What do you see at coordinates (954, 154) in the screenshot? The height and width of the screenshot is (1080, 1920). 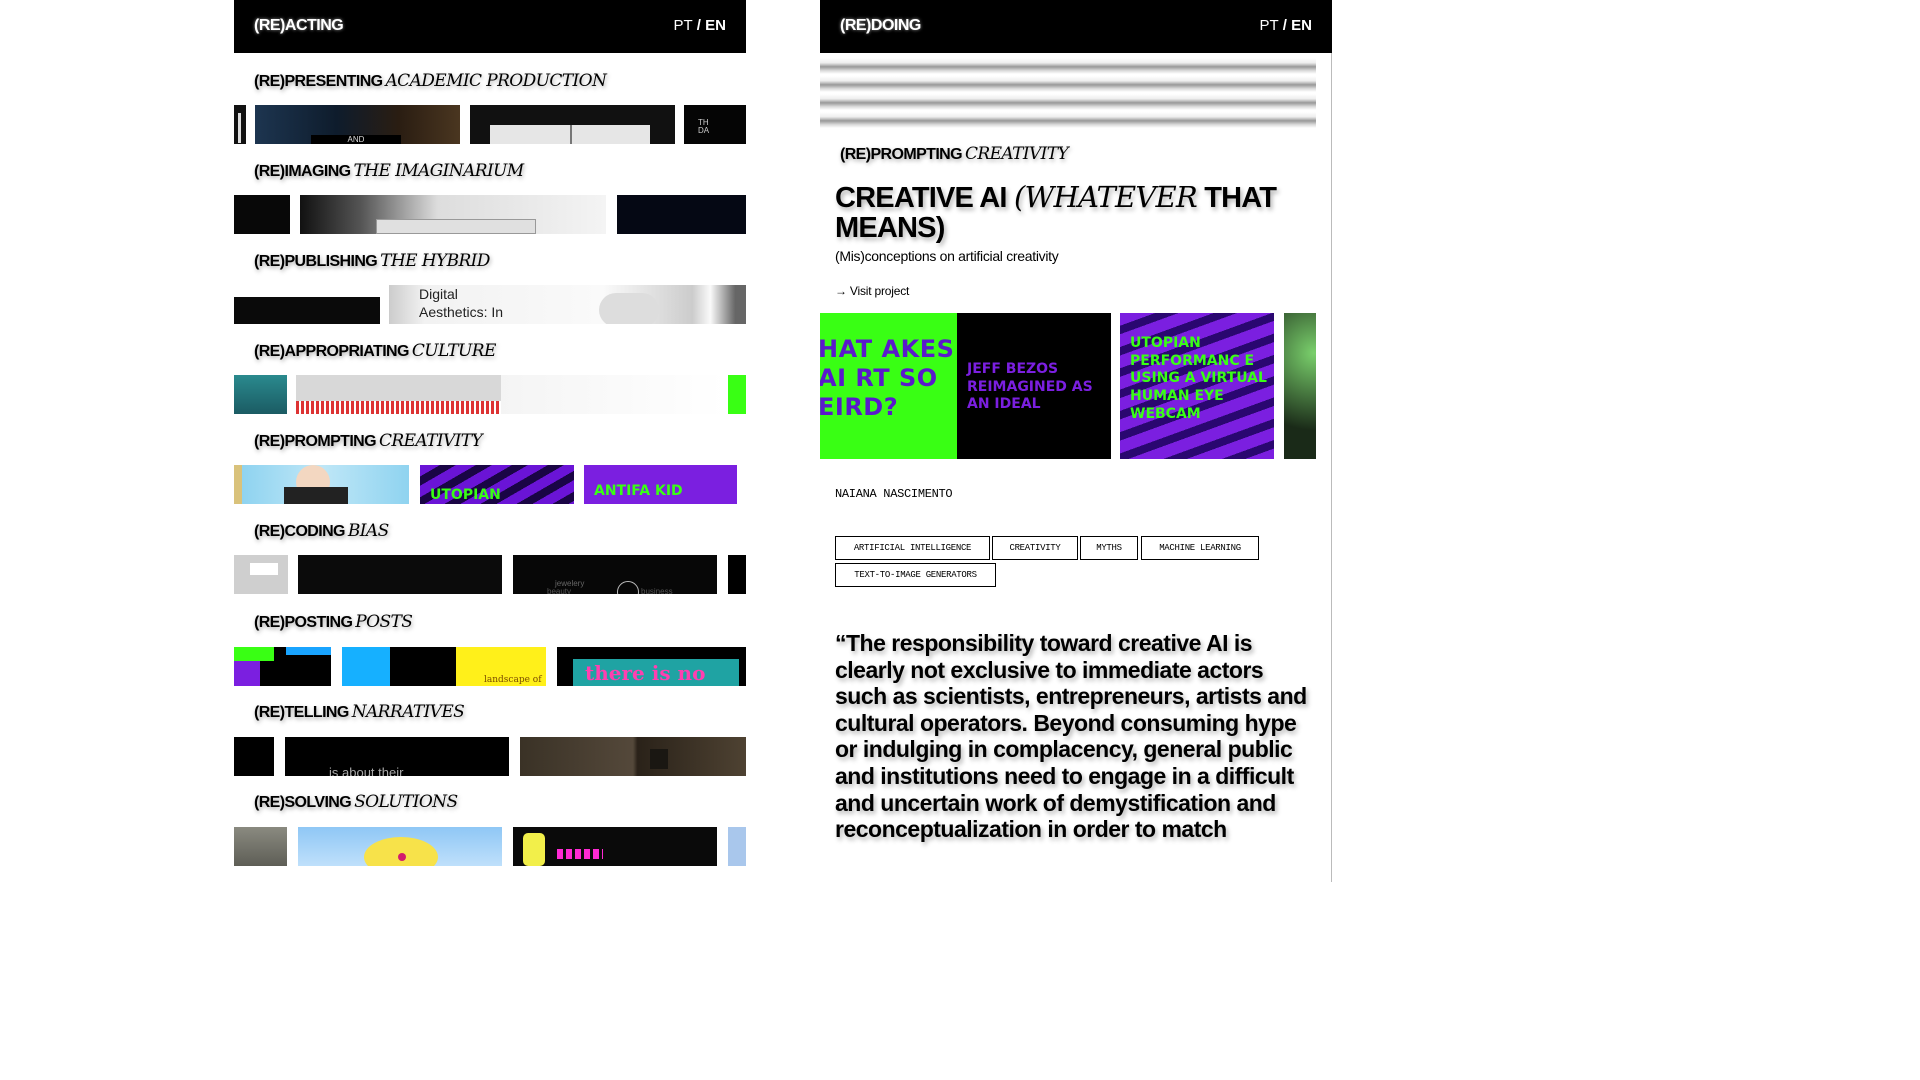 I see `project-kicker: (RE)PROMPTING CREATIVITY` at bounding box center [954, 154].